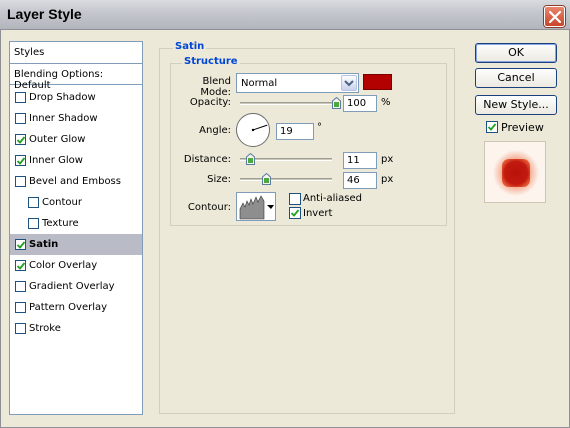  I want to click on size-label: Size:, so click(219, 179).